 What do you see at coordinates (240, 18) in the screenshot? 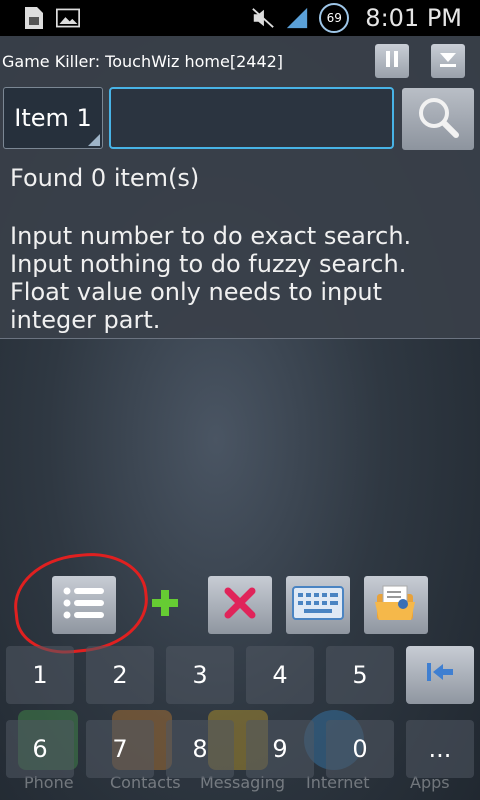
I see `status-bar: 69 8:01 PM` at bounding box center [240, 18].